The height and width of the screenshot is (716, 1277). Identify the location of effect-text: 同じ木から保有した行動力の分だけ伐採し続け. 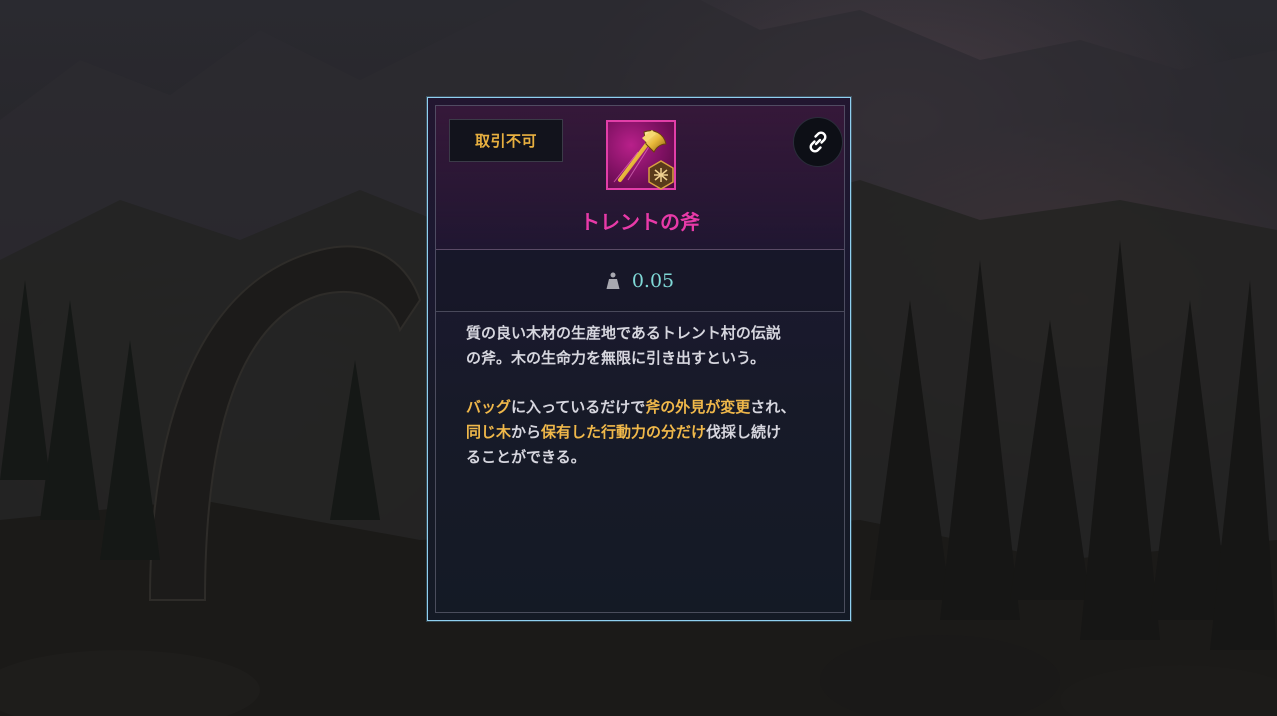
(643, 432).